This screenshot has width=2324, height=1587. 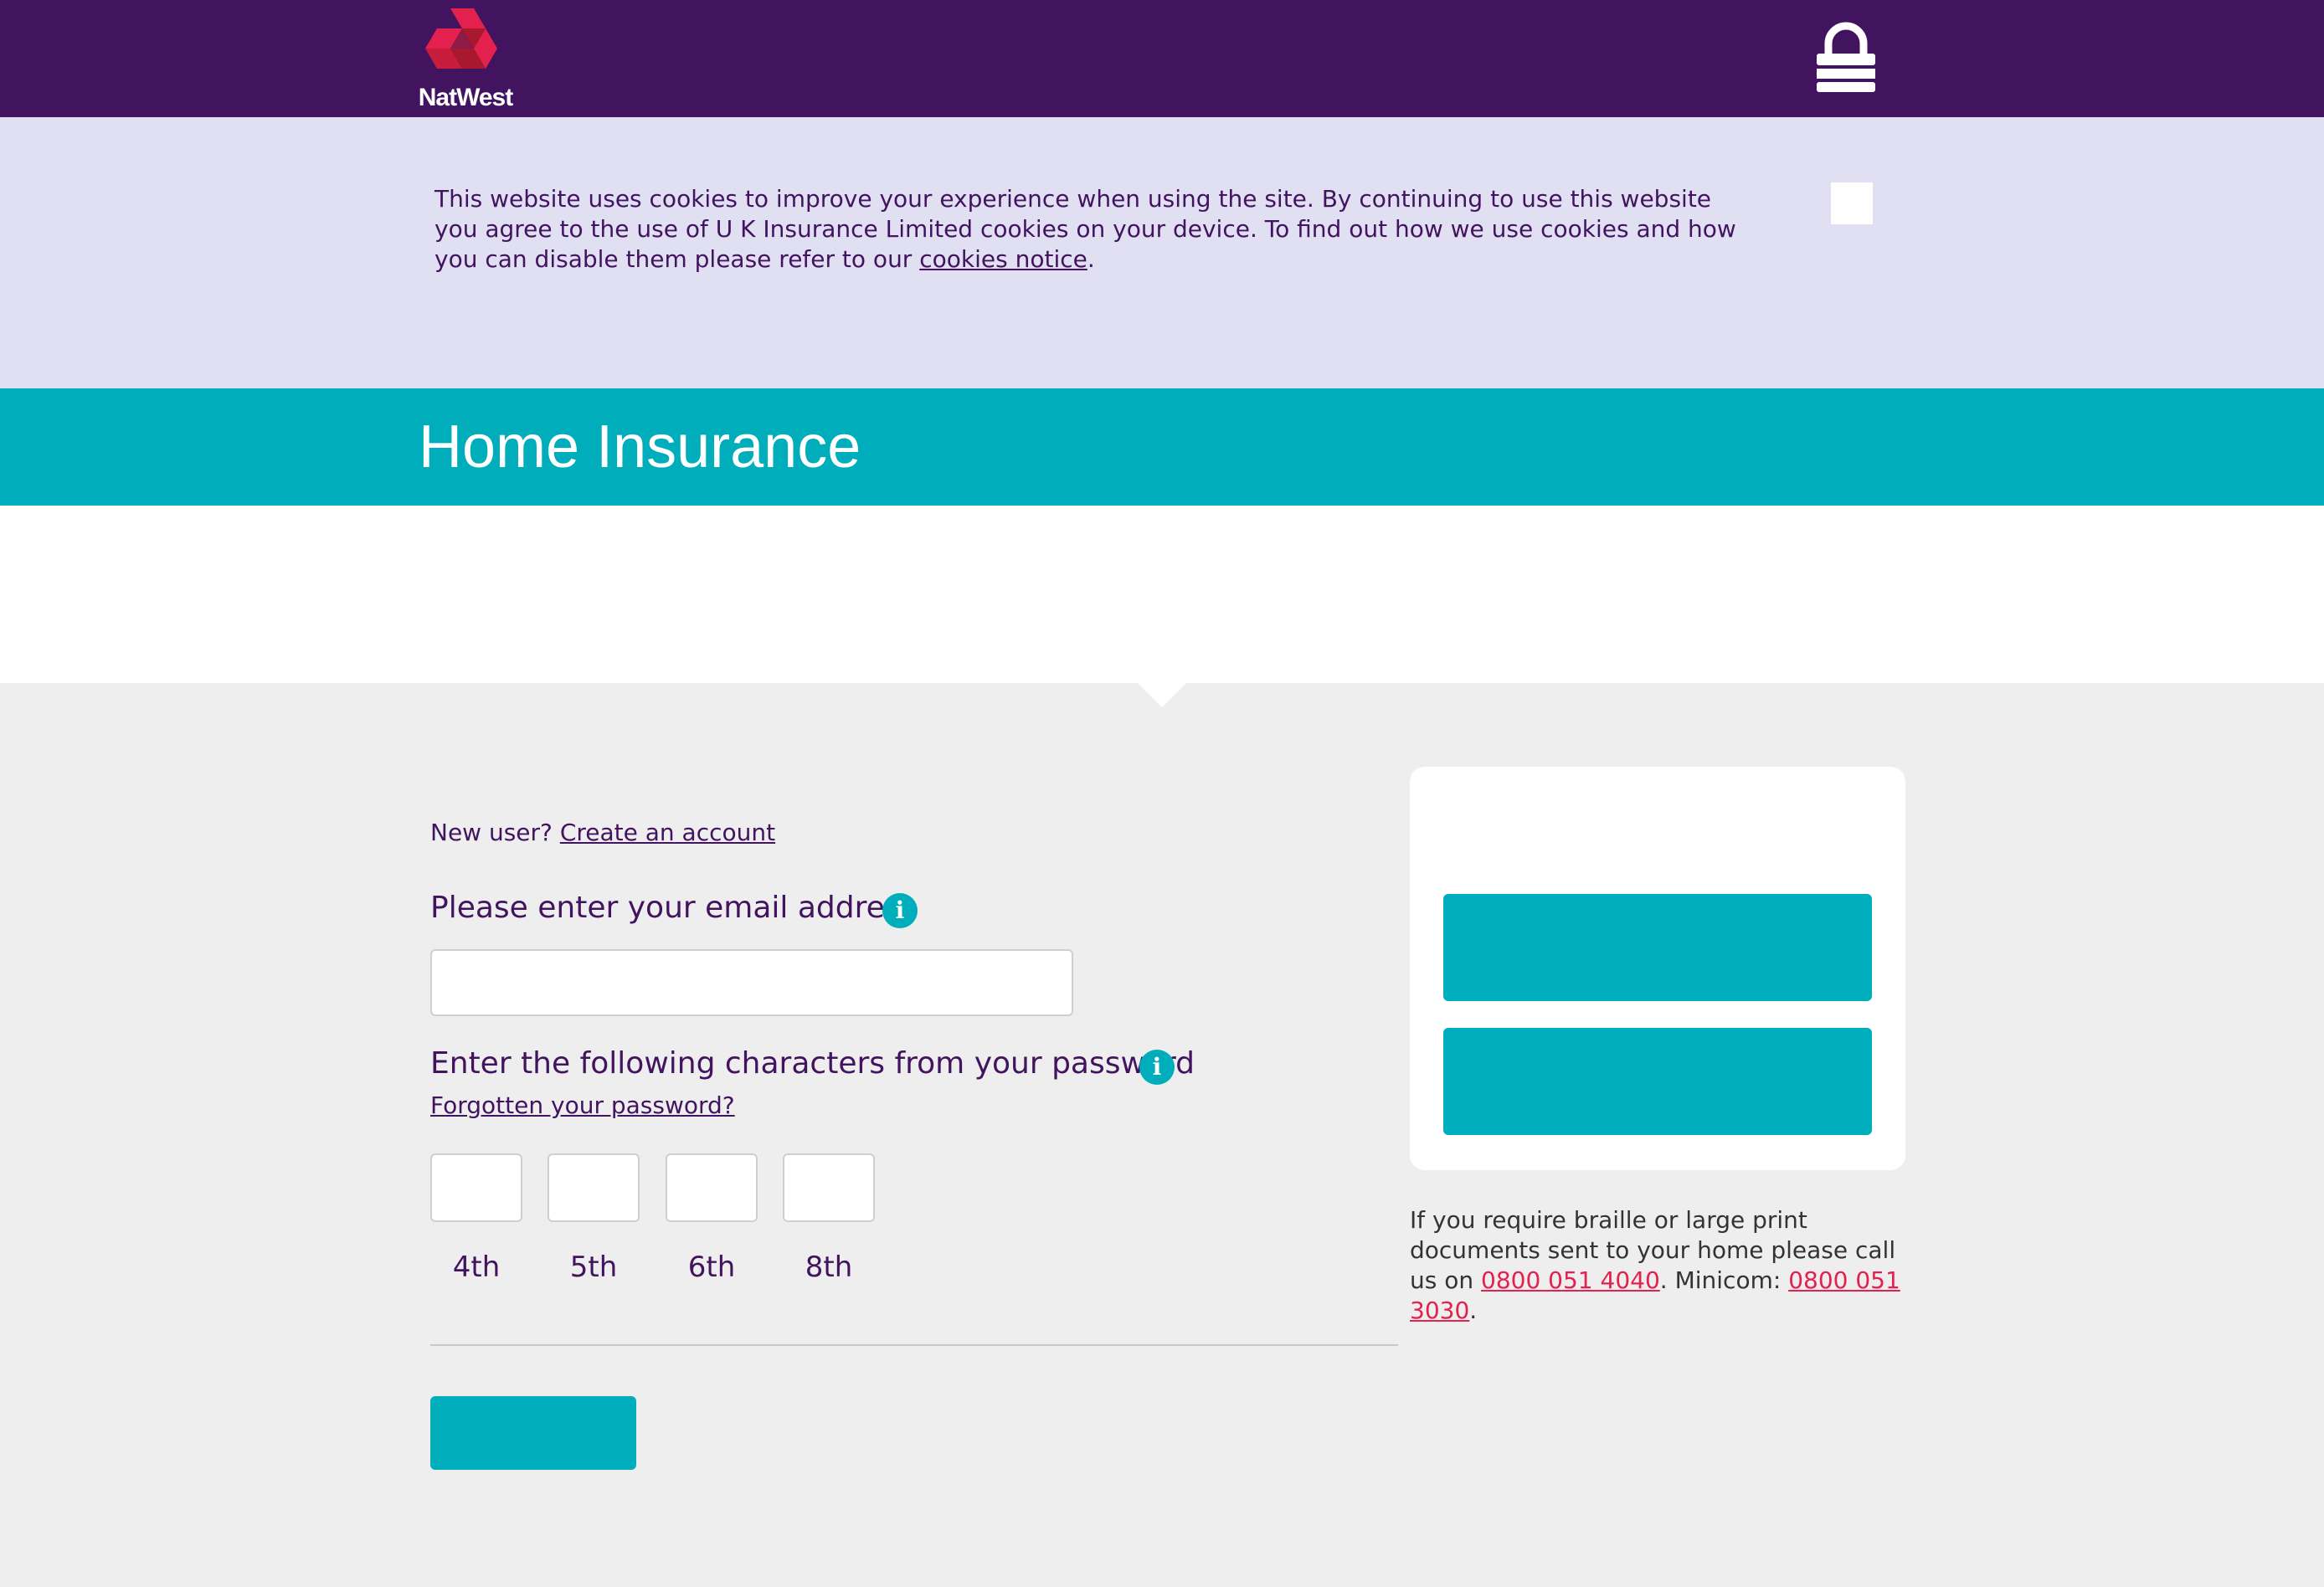 I want to click on lock-icon, so click(x=1846, y=57).